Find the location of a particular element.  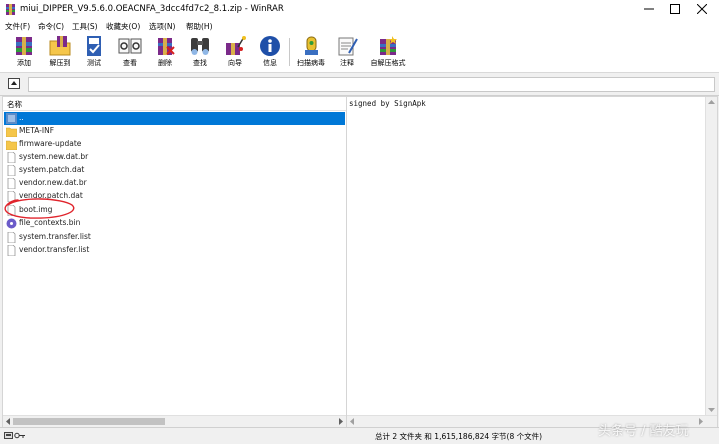

file-row-system-new-dat-br: system.new.dat.br is located at coordinates (174, 157).